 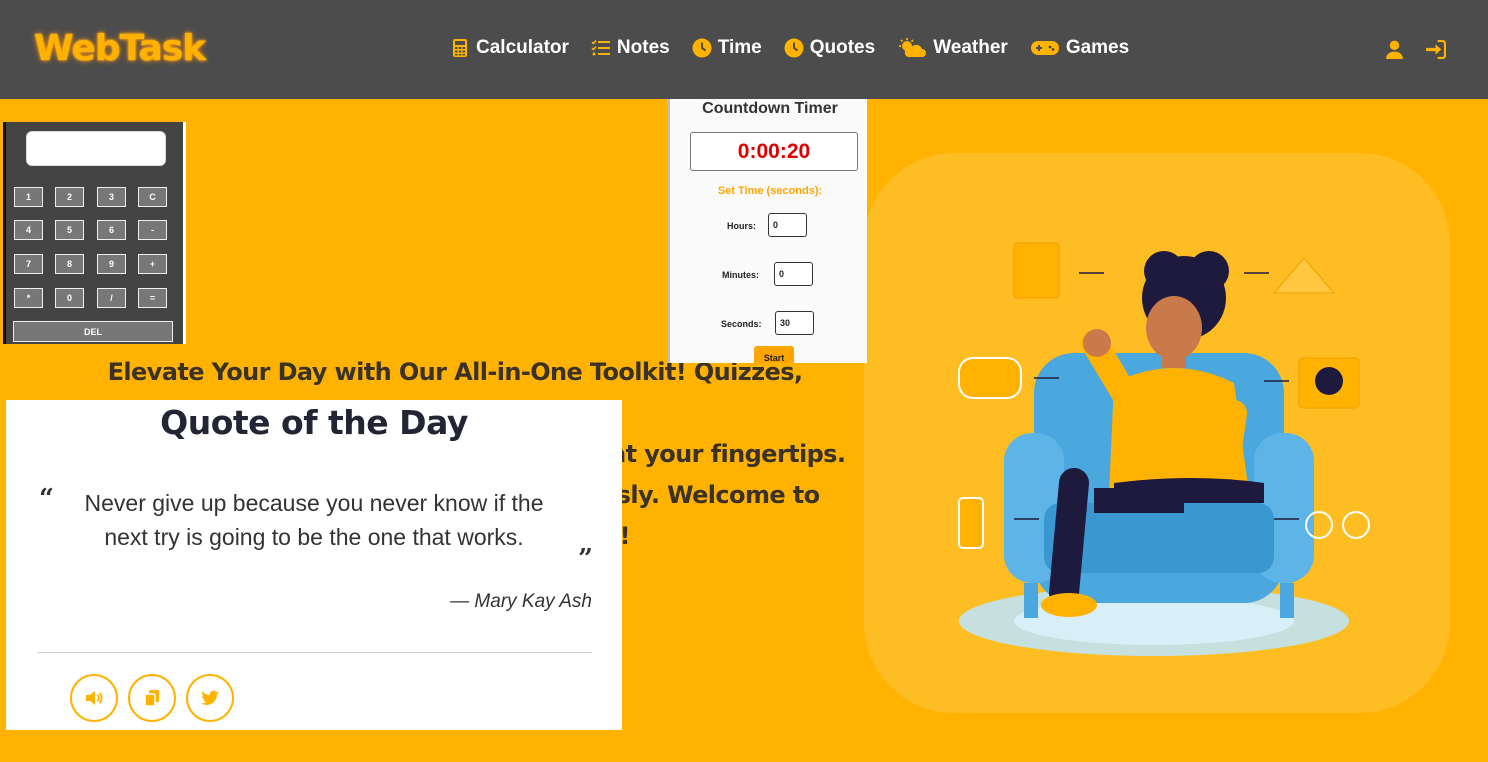 I want to click on sign-in-icon, so click(x=1435, y=49).